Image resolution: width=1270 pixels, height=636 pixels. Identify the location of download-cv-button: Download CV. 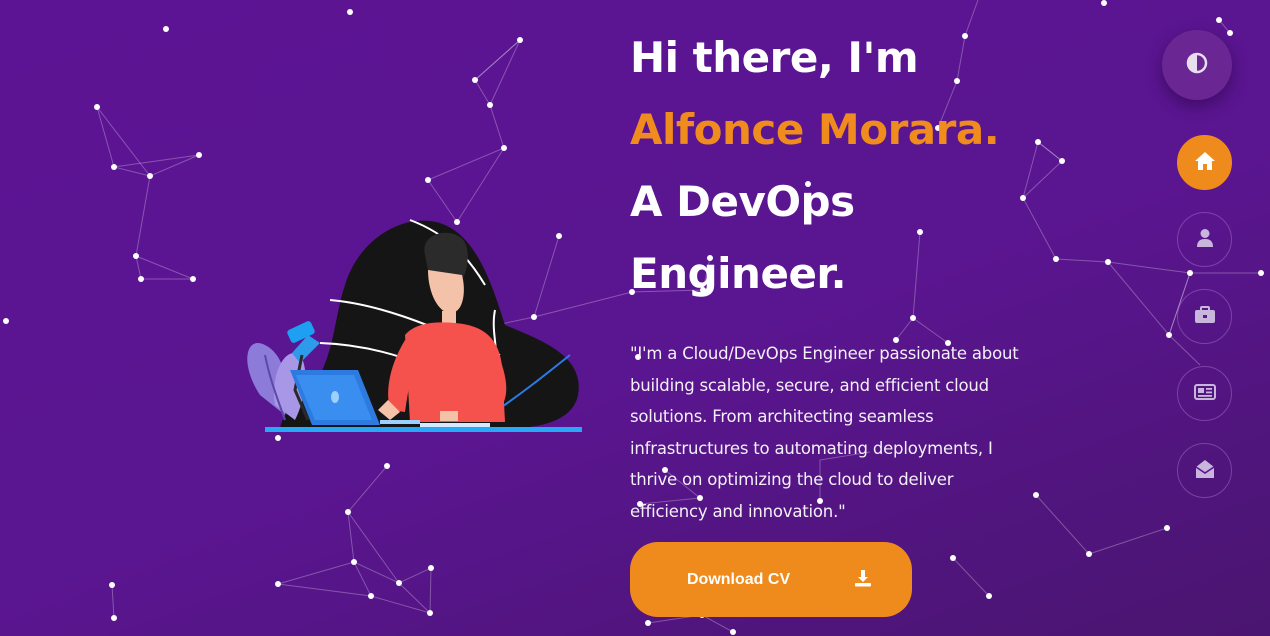
(771, 579).